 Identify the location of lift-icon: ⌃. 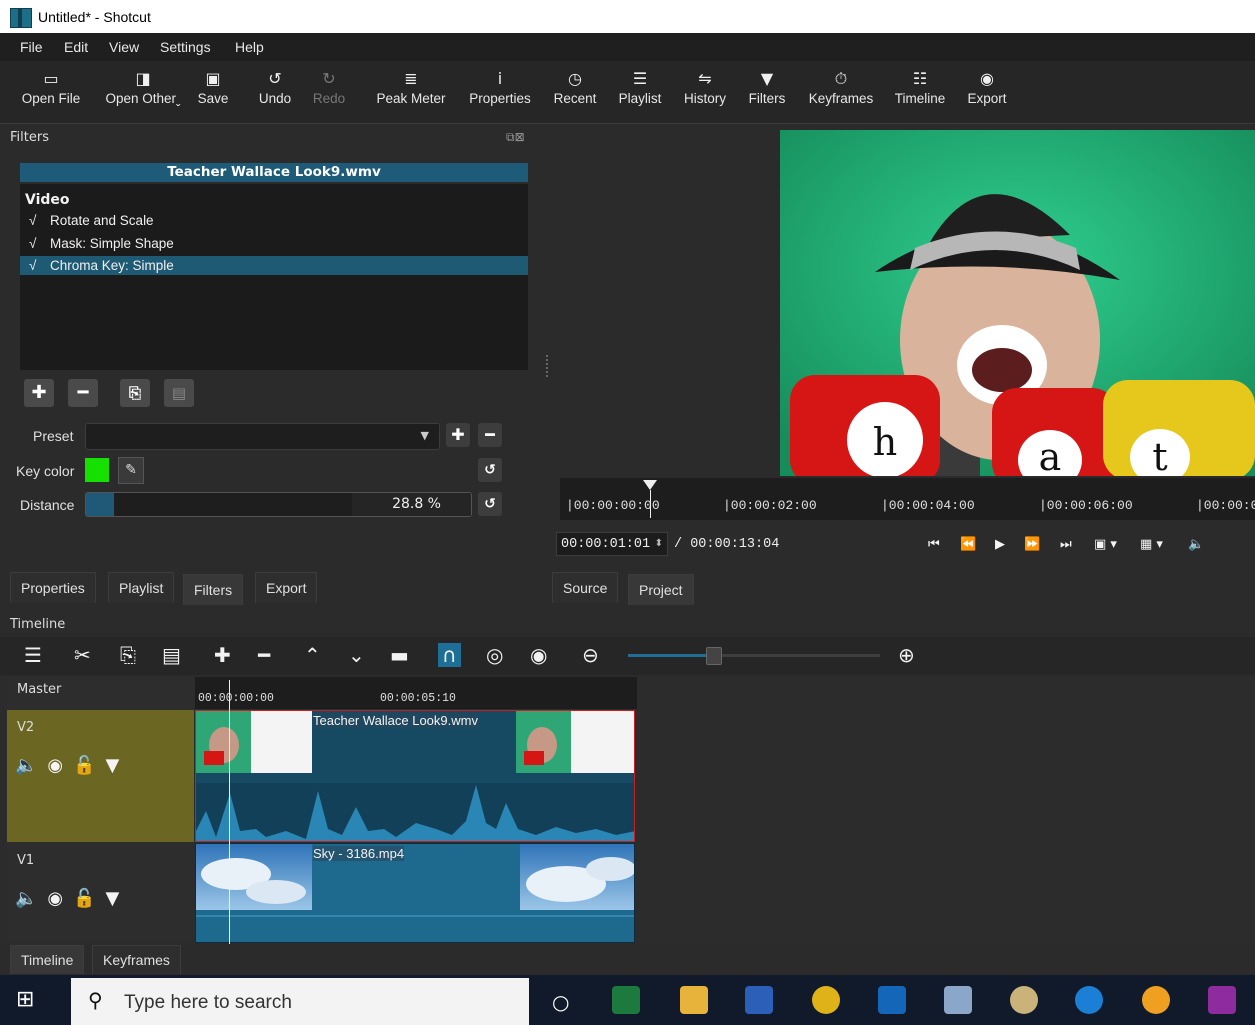
(312, 655).